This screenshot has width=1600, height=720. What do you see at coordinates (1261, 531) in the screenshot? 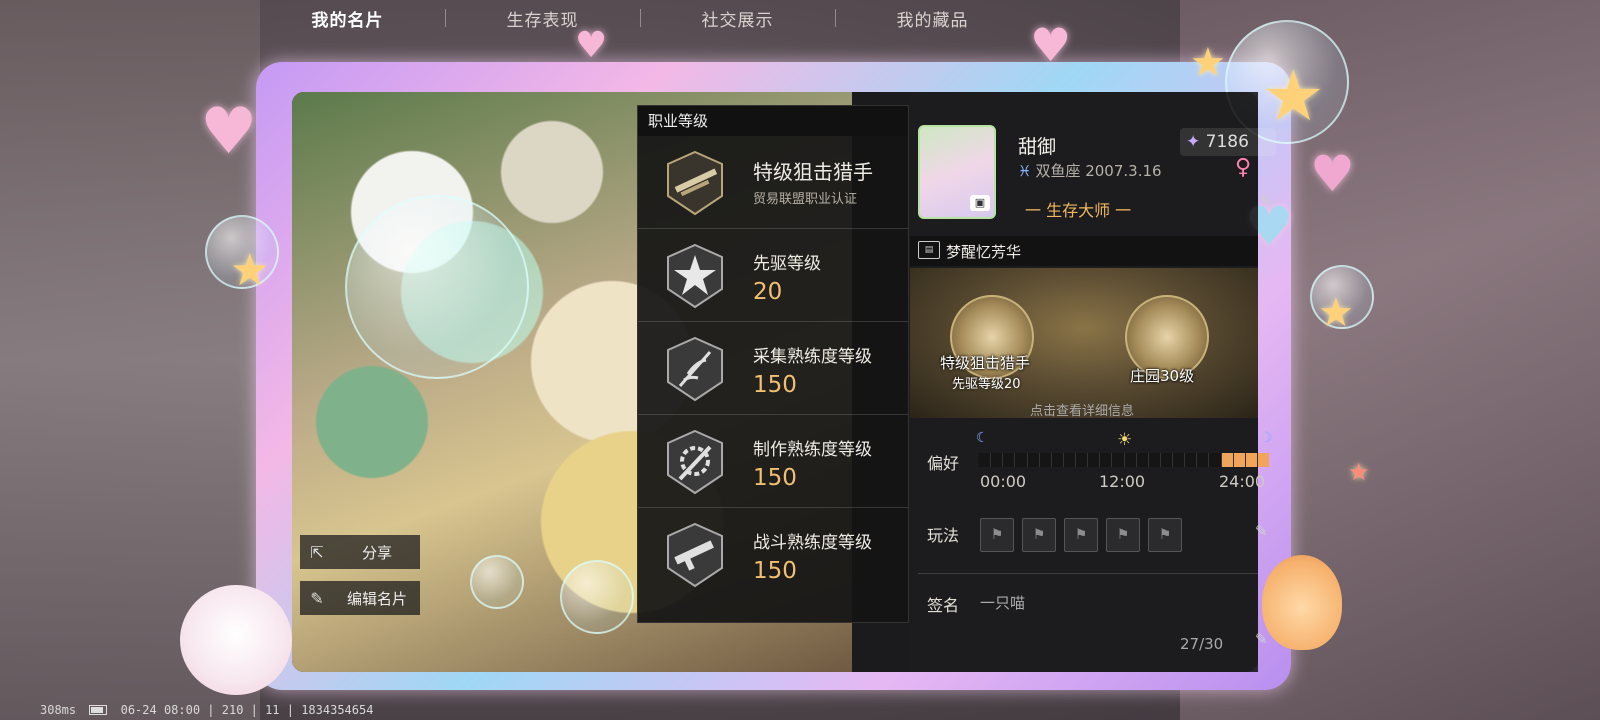
I see `edit-playstyle-pencil-icon: ✎` at bounding box center [1261, 531].